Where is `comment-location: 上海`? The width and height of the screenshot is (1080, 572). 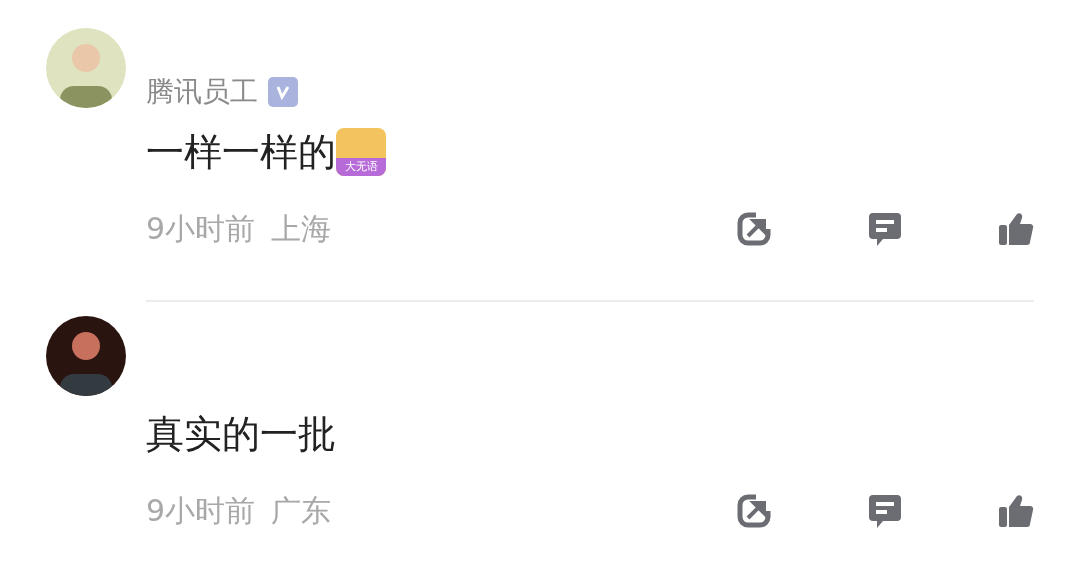 comment-location: 上海 is located at coordinates (301, 228).